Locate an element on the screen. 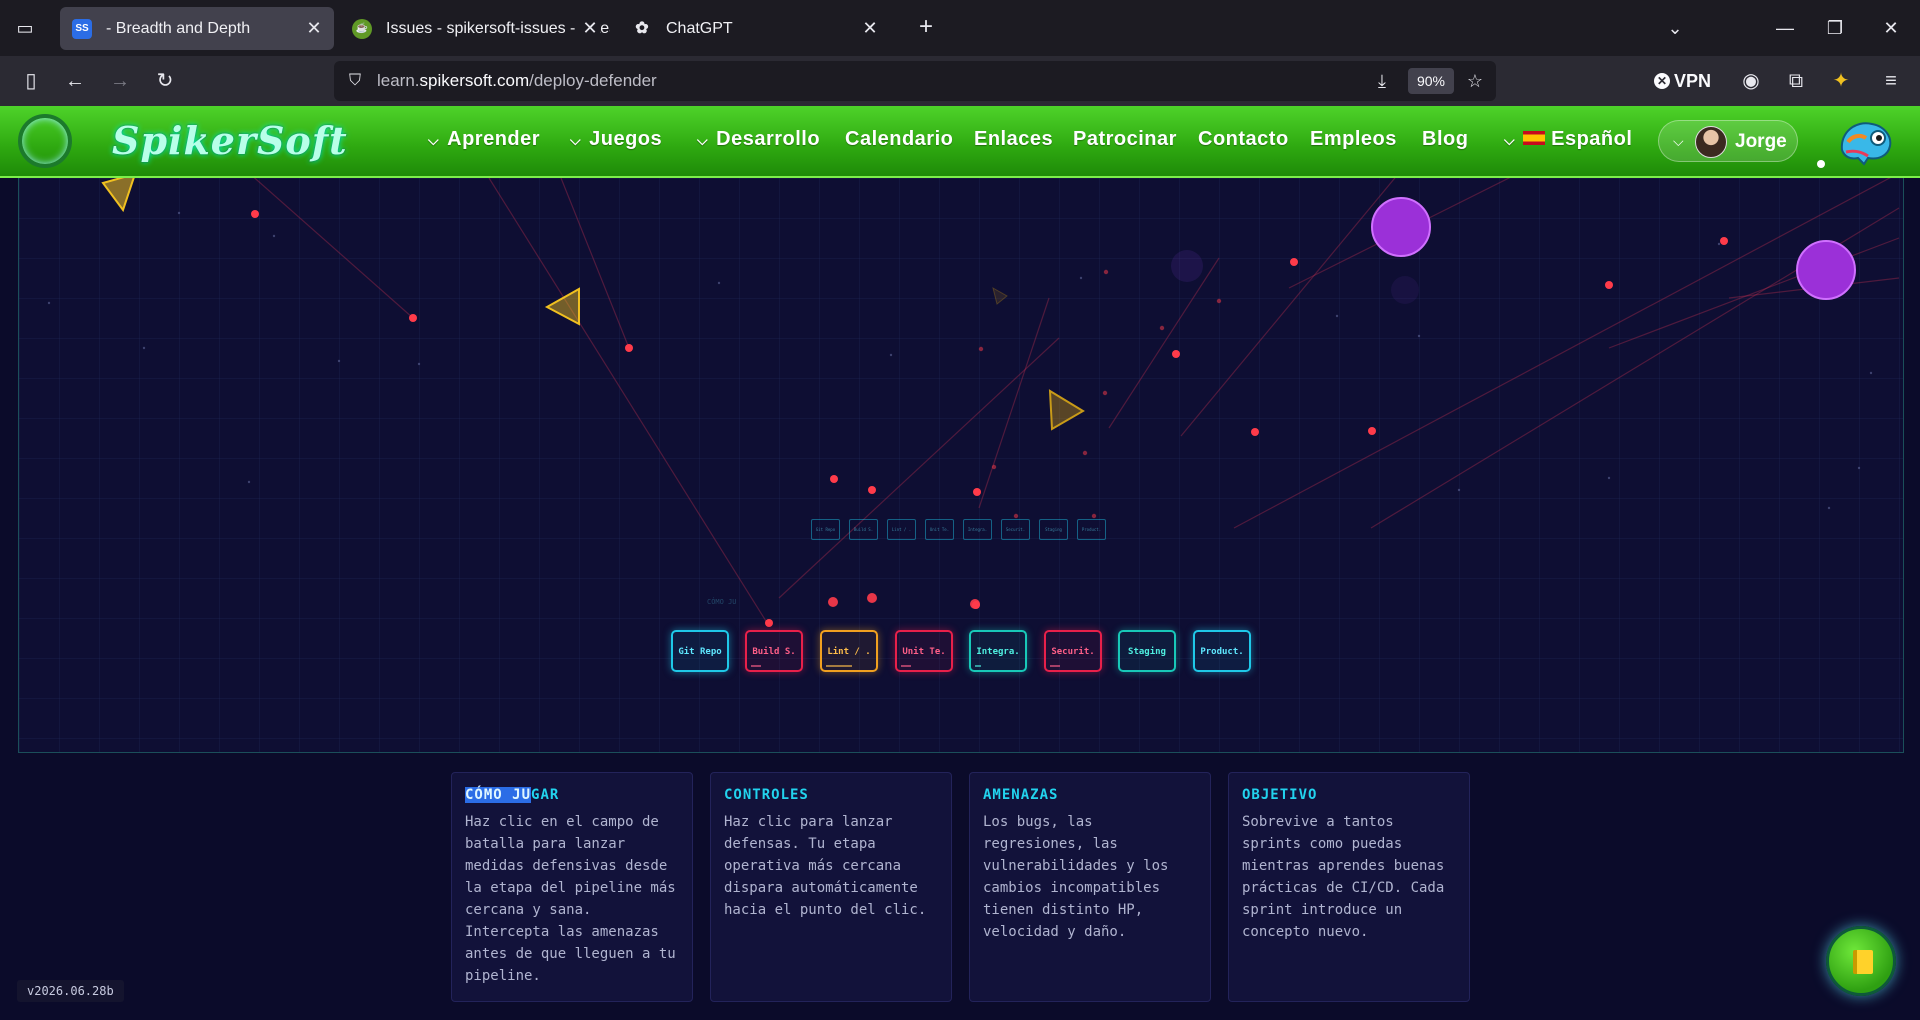 This screenshot has width=1920, height=1020. menu-blog: Blog is located at coordinates (1445, 139).